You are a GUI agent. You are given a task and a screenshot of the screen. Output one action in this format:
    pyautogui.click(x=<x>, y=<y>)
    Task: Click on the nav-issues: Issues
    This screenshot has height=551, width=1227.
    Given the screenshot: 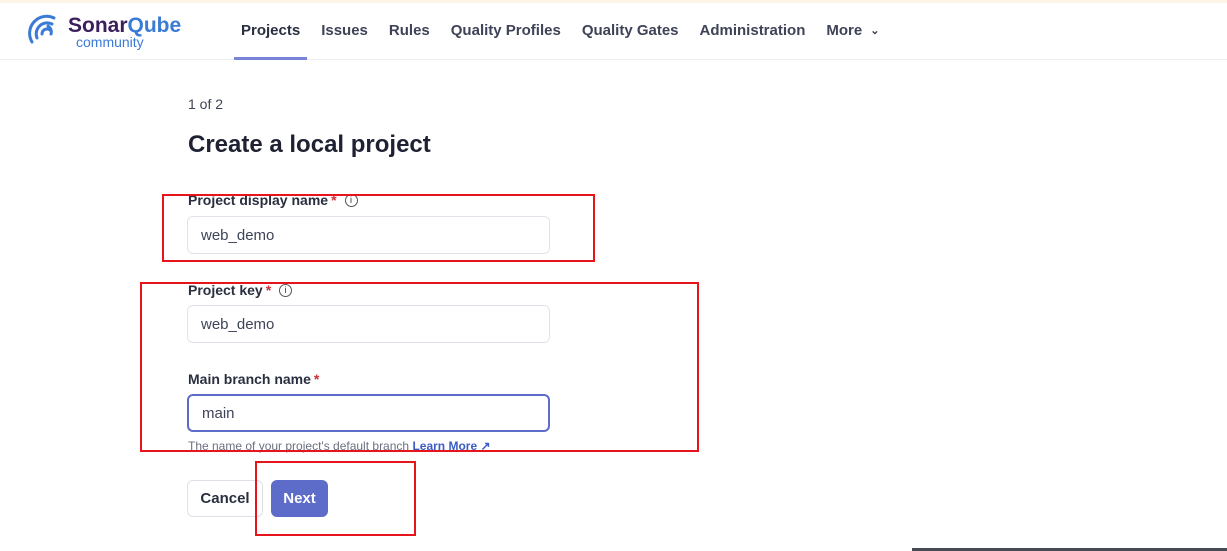 What is the action you would take?
    pyautogui.click(x=344, y=31)
    